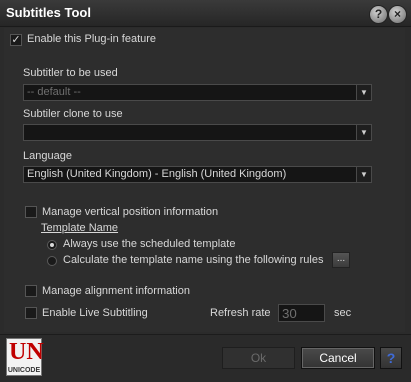  I want to click on radio-always-template-label: Always use the scheduled template, so click(149, 244).